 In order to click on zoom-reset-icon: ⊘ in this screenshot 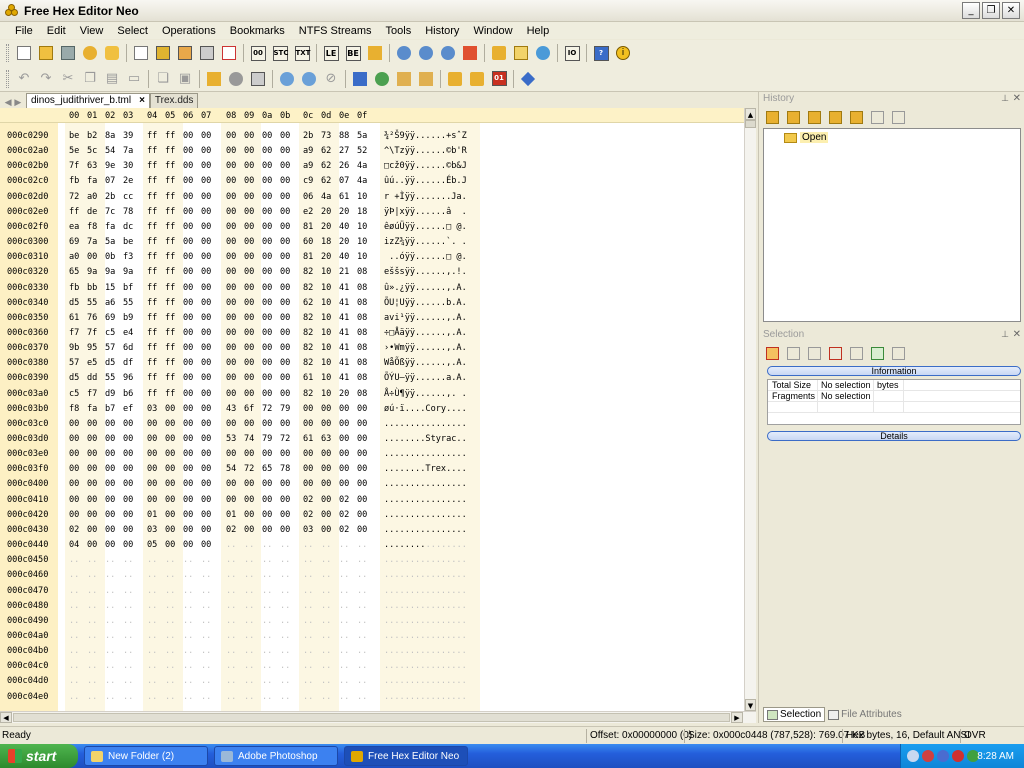, I will do `click(331, 79)`.